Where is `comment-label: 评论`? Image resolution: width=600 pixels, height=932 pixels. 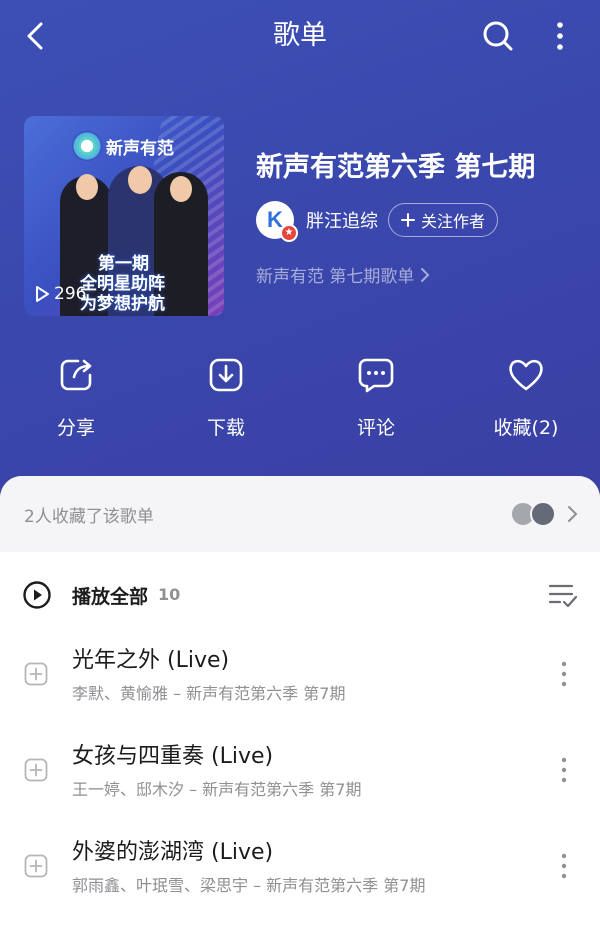 comment-label: 评论 is located at coordinates (375, 428).